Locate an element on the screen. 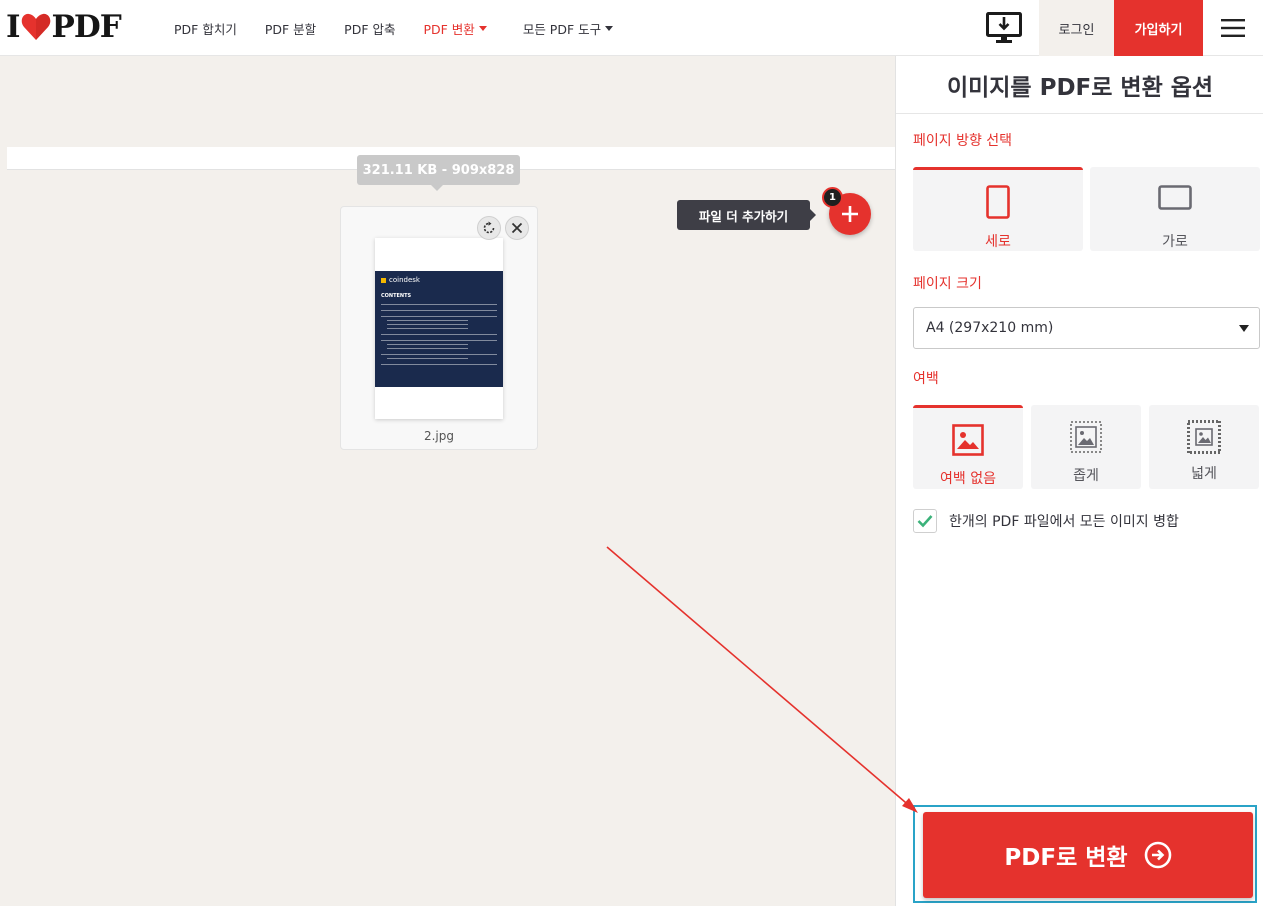 The height and width of the screenshot is (906, 1263). file-count-badge: 1 is located at coordinates (832, 197).